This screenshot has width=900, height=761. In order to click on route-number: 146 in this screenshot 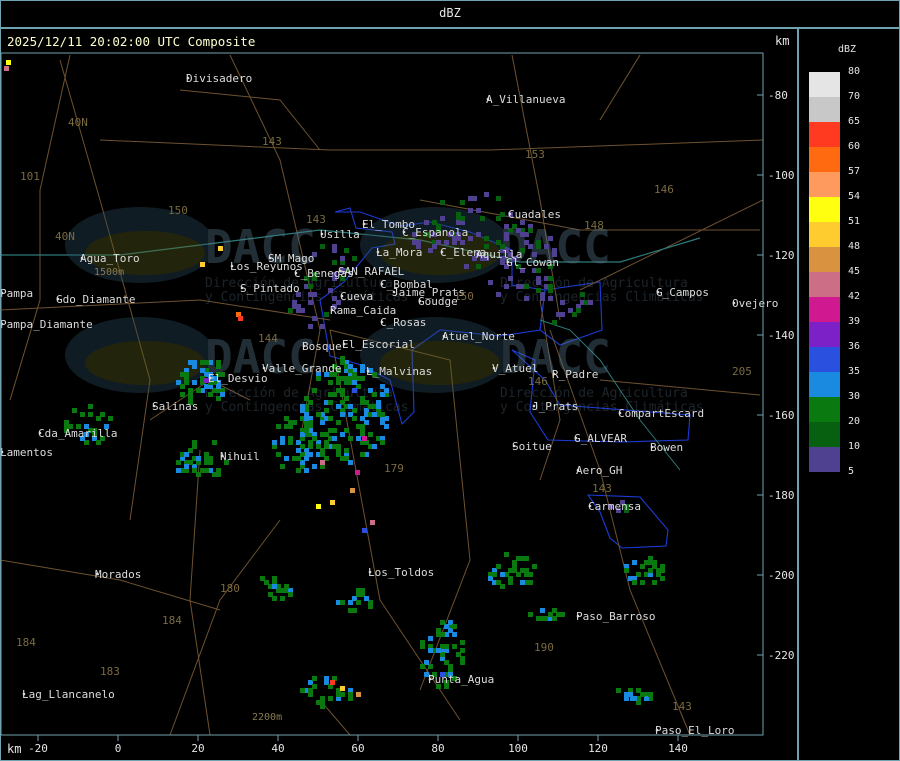, I will do `click(538, 381)`.